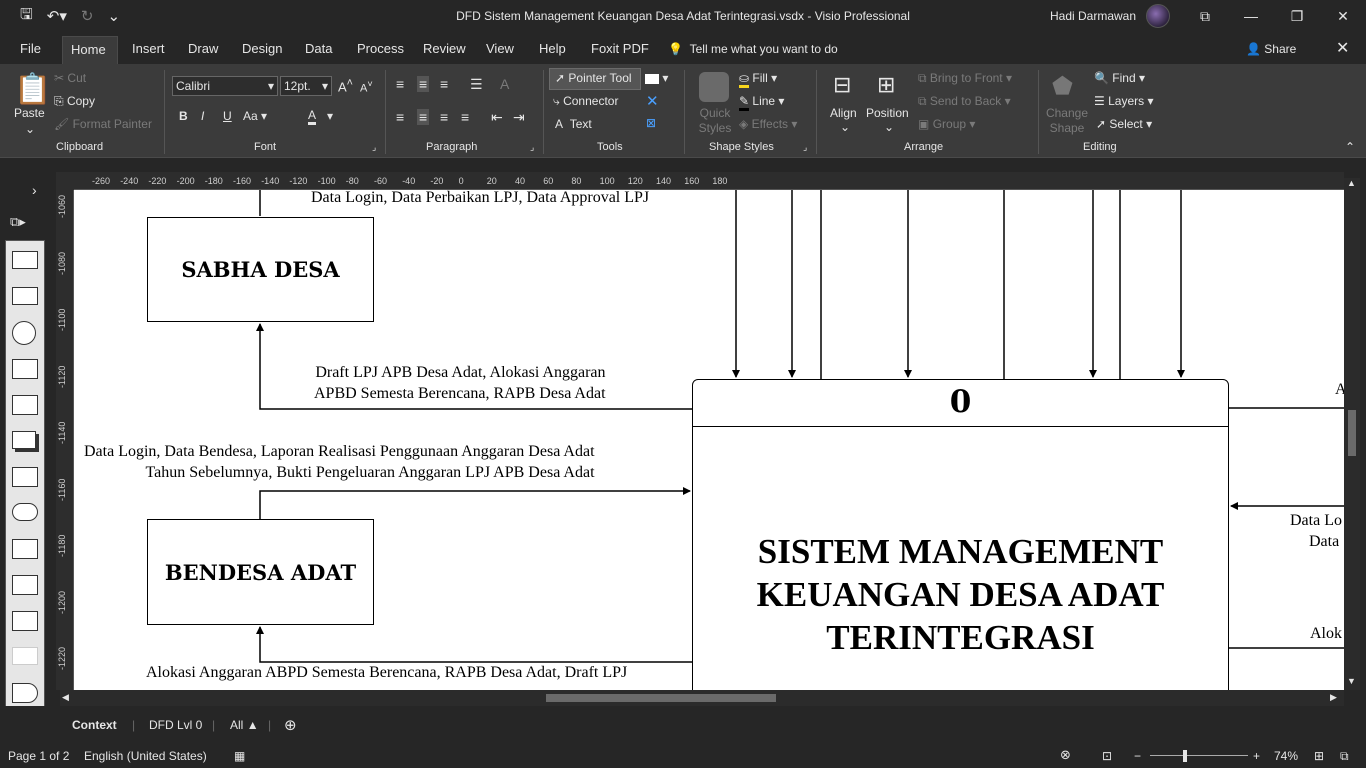  Describe the element at coordinates (25, 369) in the screenshot. I see `entity-shape` at that location.